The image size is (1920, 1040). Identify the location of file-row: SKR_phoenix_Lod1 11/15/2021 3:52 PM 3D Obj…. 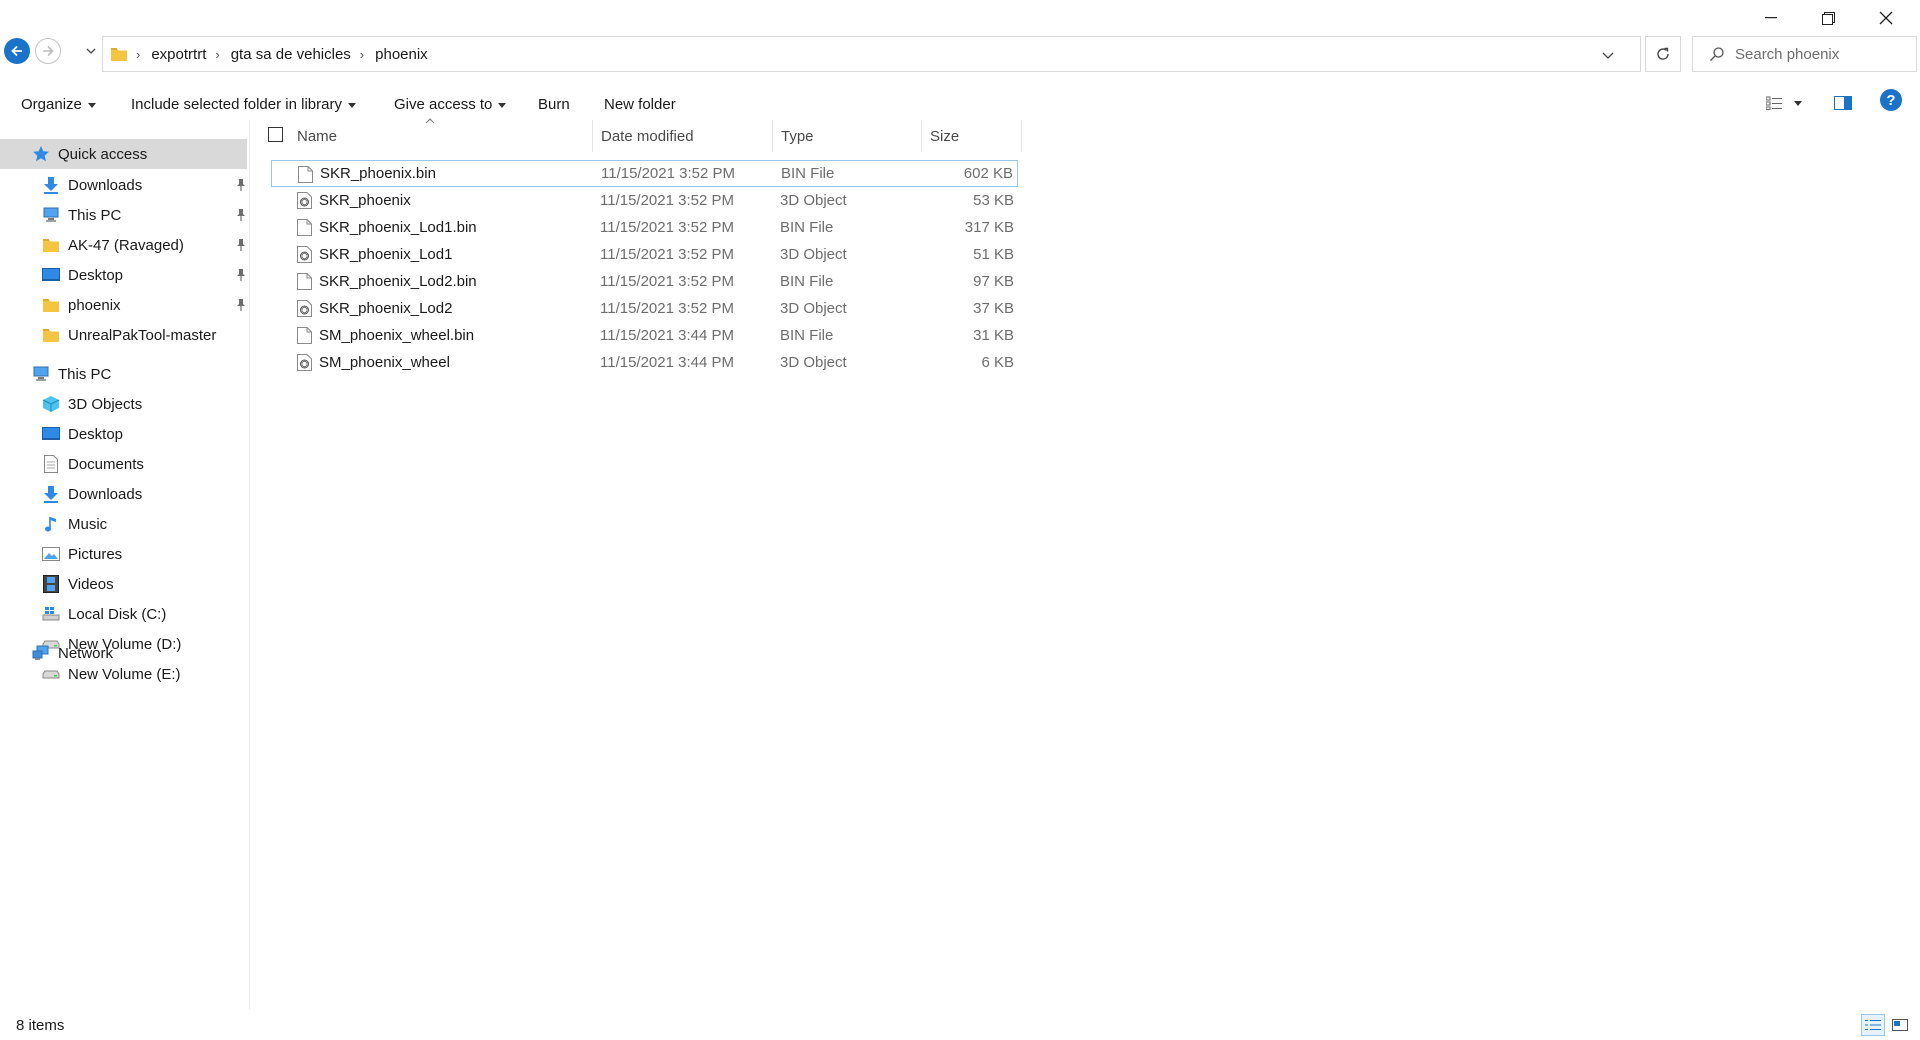
(644, 254).